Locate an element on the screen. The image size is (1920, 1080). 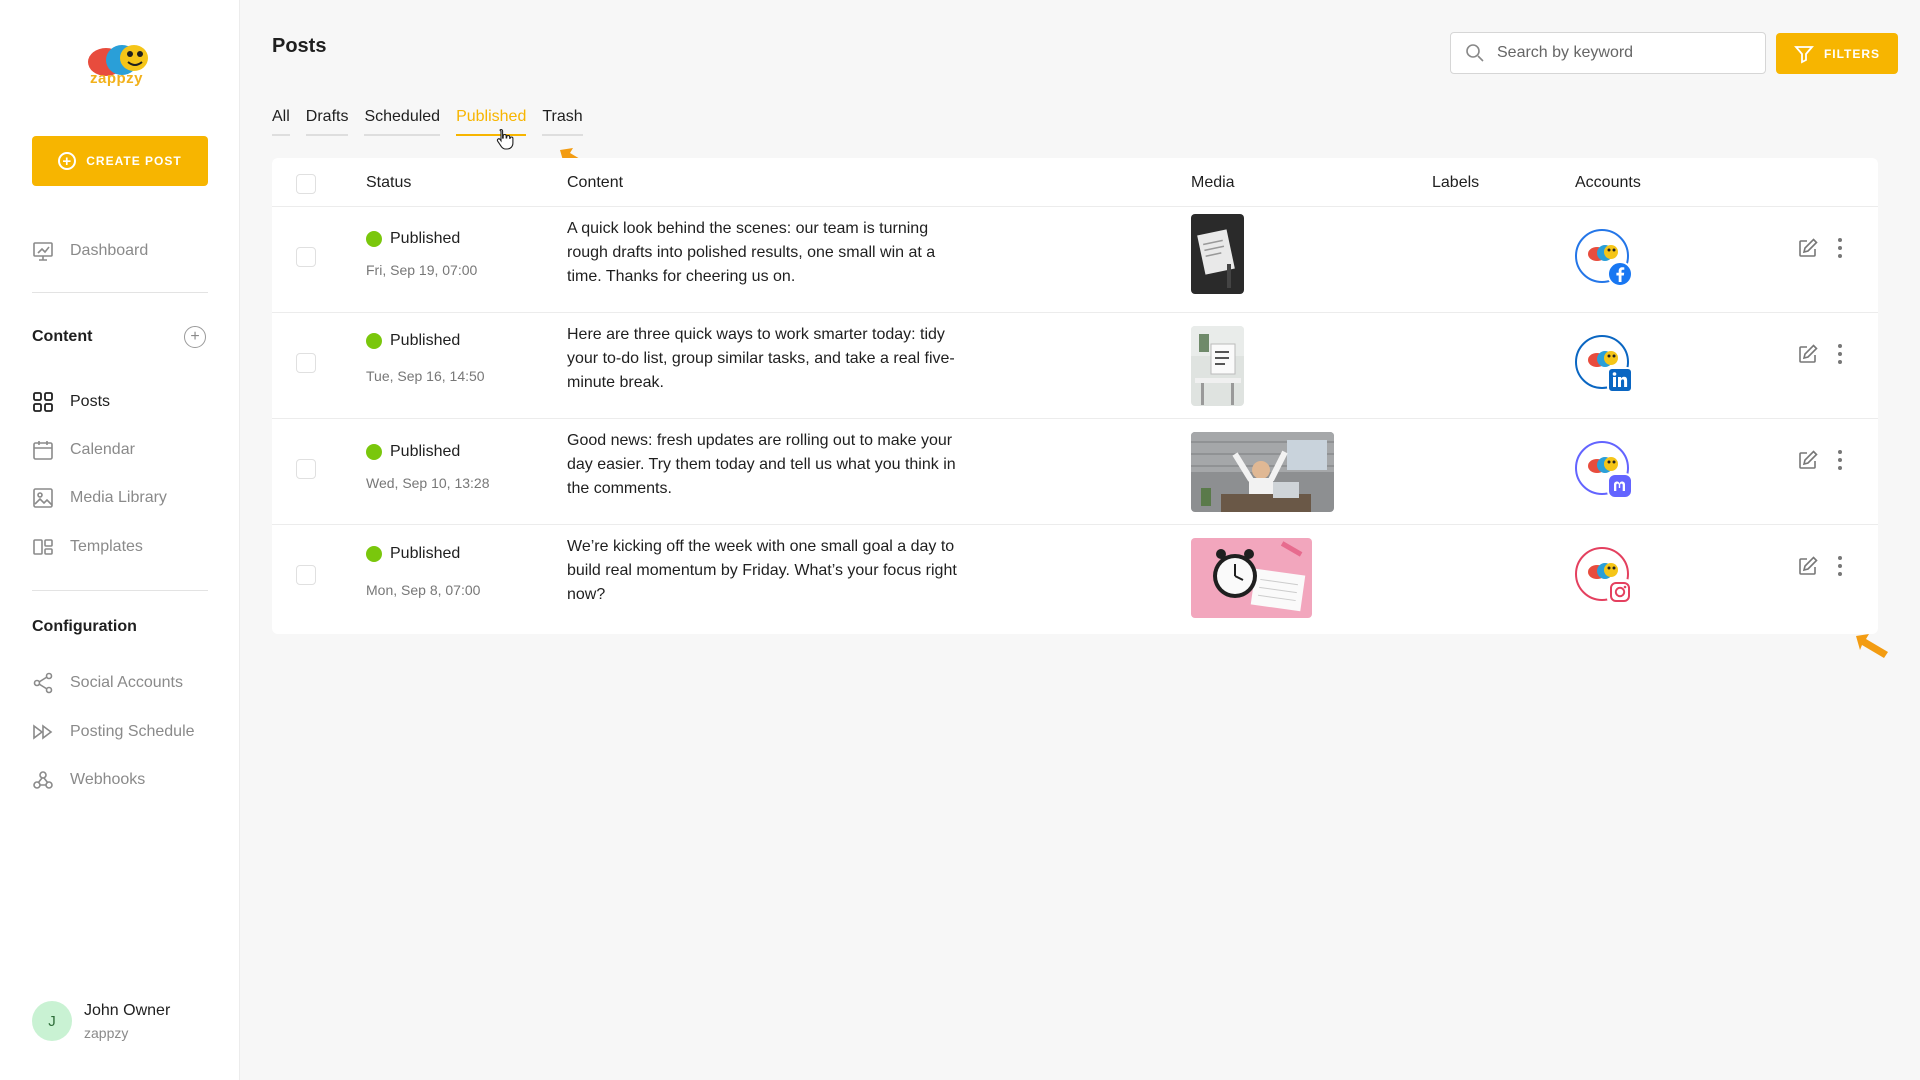
column-header-content: Content is located at coordinates (595, 183).